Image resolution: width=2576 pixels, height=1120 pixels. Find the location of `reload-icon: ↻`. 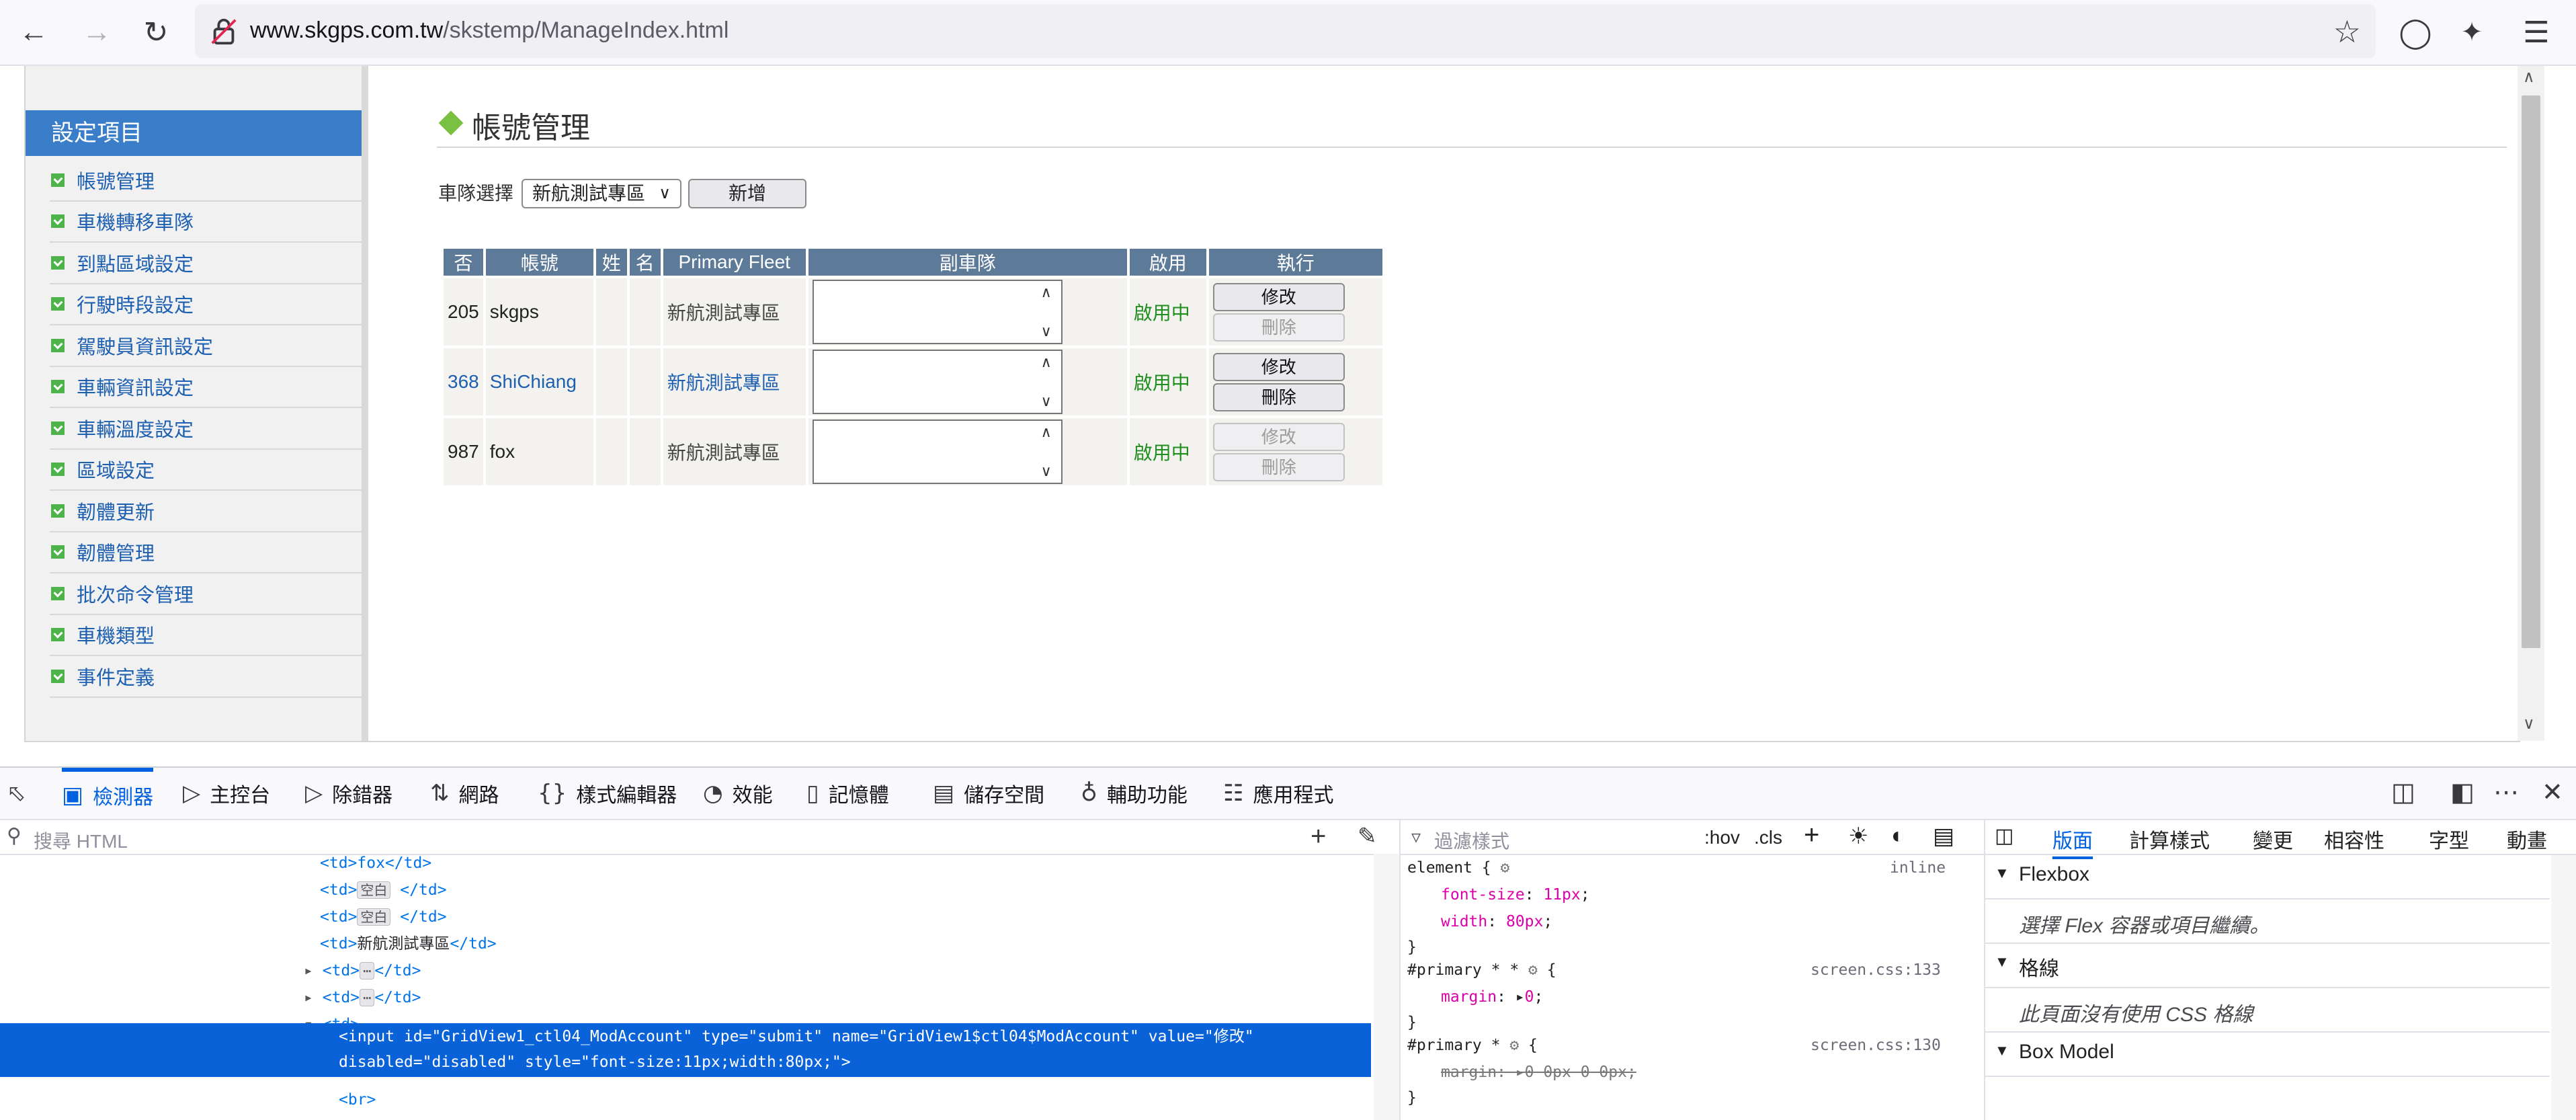

reload-icon: ↻ is located at coordinates (156, 32).